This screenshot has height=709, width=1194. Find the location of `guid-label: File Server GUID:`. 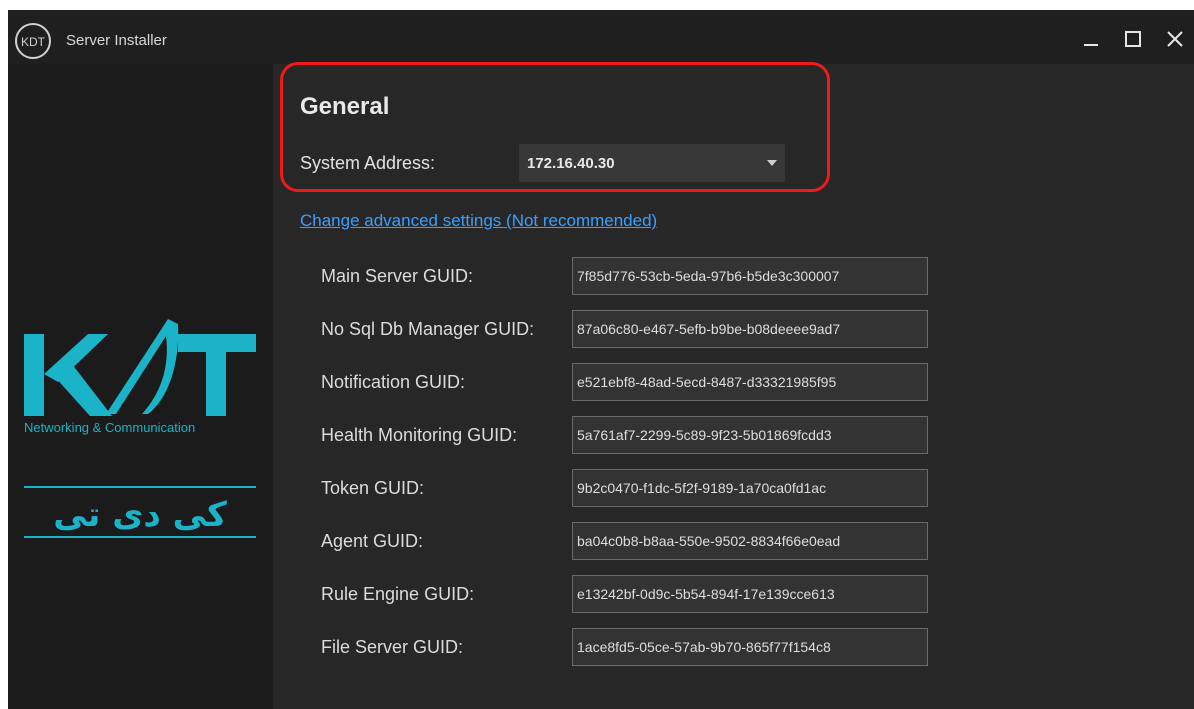

guid-label: File Server GUID: is located at coordinates (392, 647).